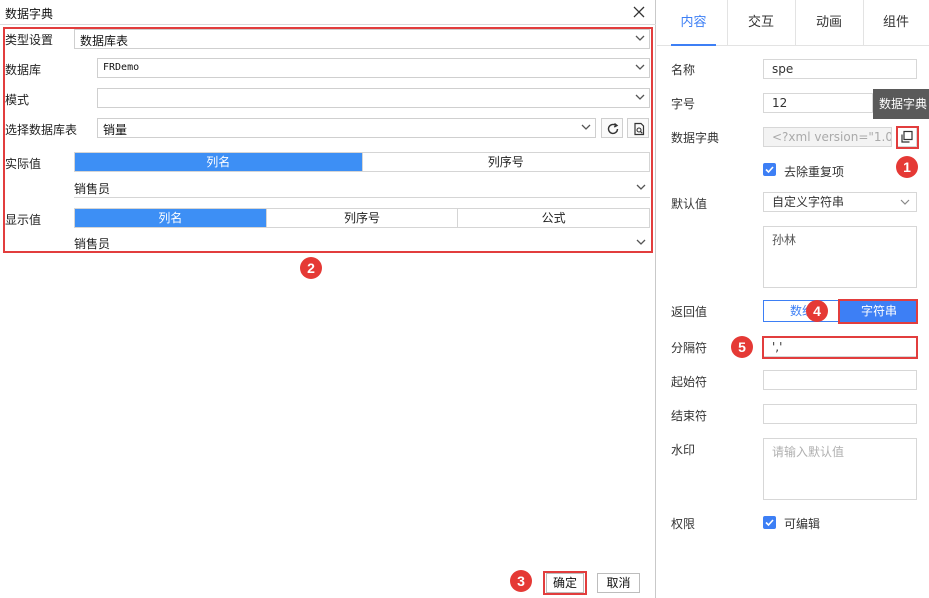 This screenshot has height=598, width=929. What do you see at coordinates (683, 70) in the screenshot?
I see `name-label: 名称` at bounding box center [683, 70].